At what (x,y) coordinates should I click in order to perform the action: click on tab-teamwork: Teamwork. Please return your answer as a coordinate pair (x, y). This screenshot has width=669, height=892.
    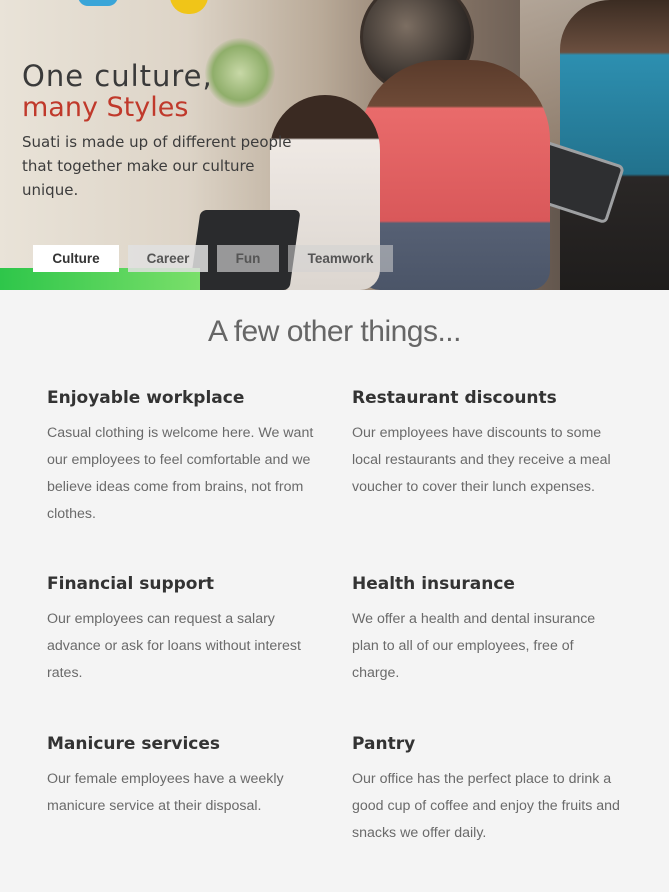
    Looking at the image, I should click on (340, 258).